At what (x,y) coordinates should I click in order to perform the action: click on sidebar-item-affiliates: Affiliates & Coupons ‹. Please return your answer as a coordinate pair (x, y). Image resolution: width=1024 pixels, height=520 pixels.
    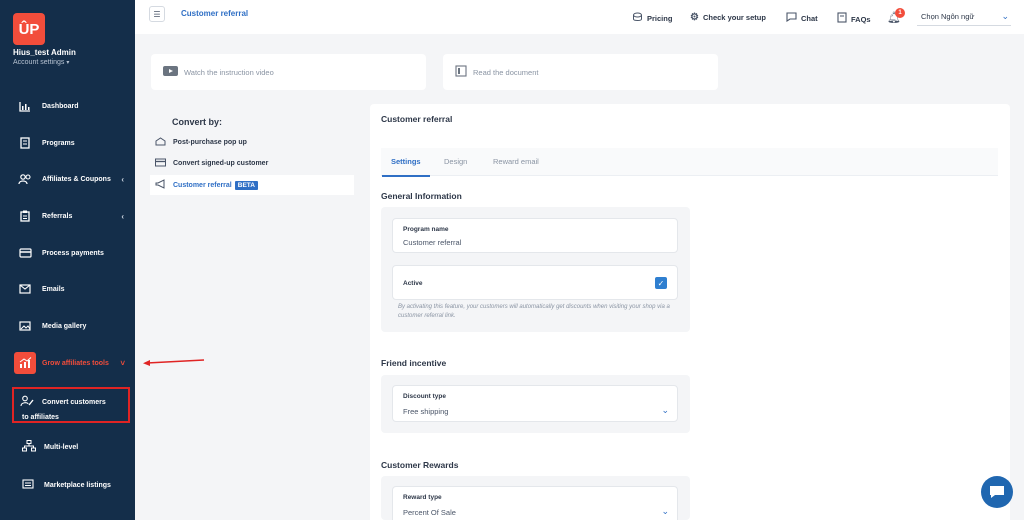
    Looking at the image, I should click on (67, 179).